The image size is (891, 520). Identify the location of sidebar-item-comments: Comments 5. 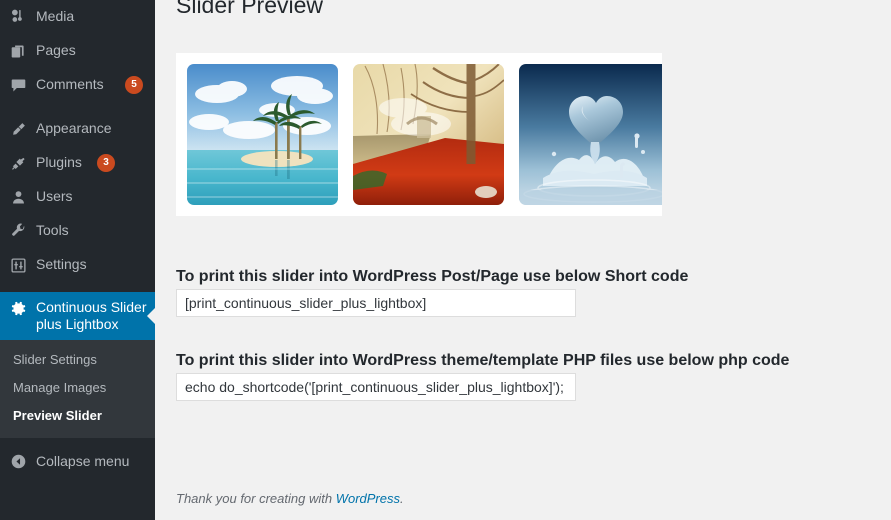
(77, 85).